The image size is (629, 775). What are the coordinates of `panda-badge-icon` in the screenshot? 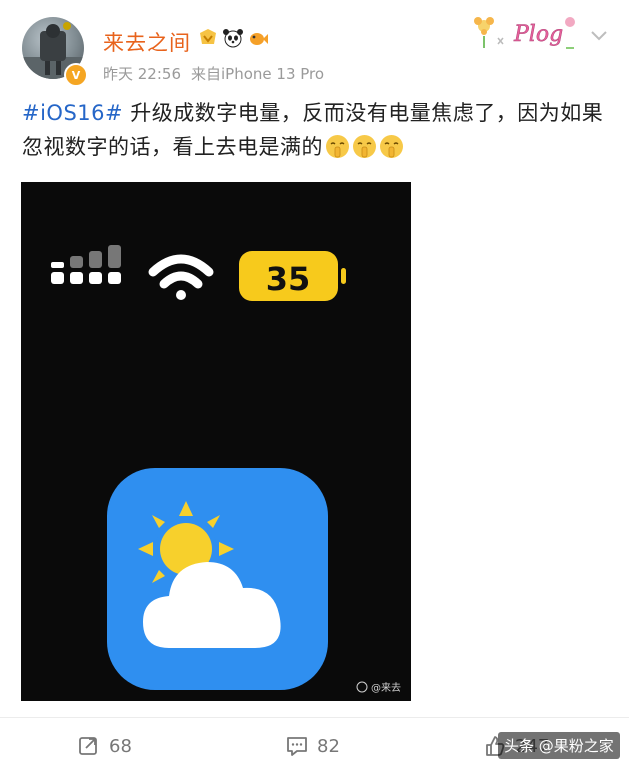 It's located at (233, 38).